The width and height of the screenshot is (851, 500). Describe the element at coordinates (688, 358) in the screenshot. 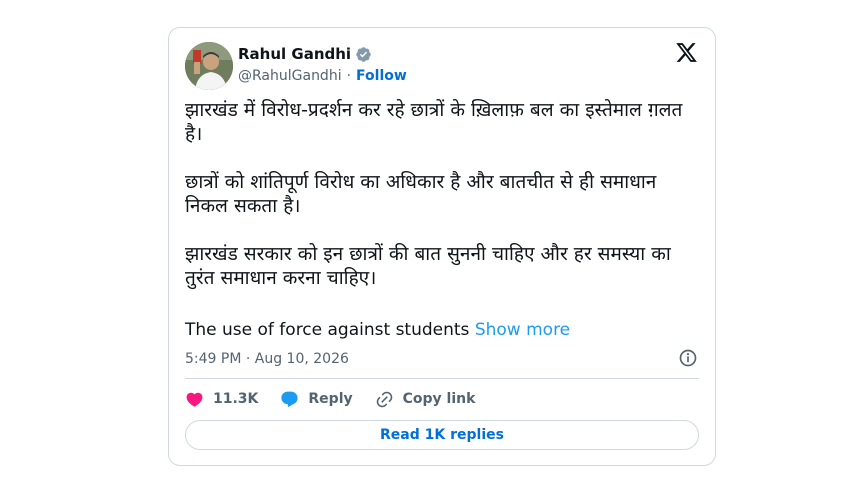

I see `info-icon` at that location.